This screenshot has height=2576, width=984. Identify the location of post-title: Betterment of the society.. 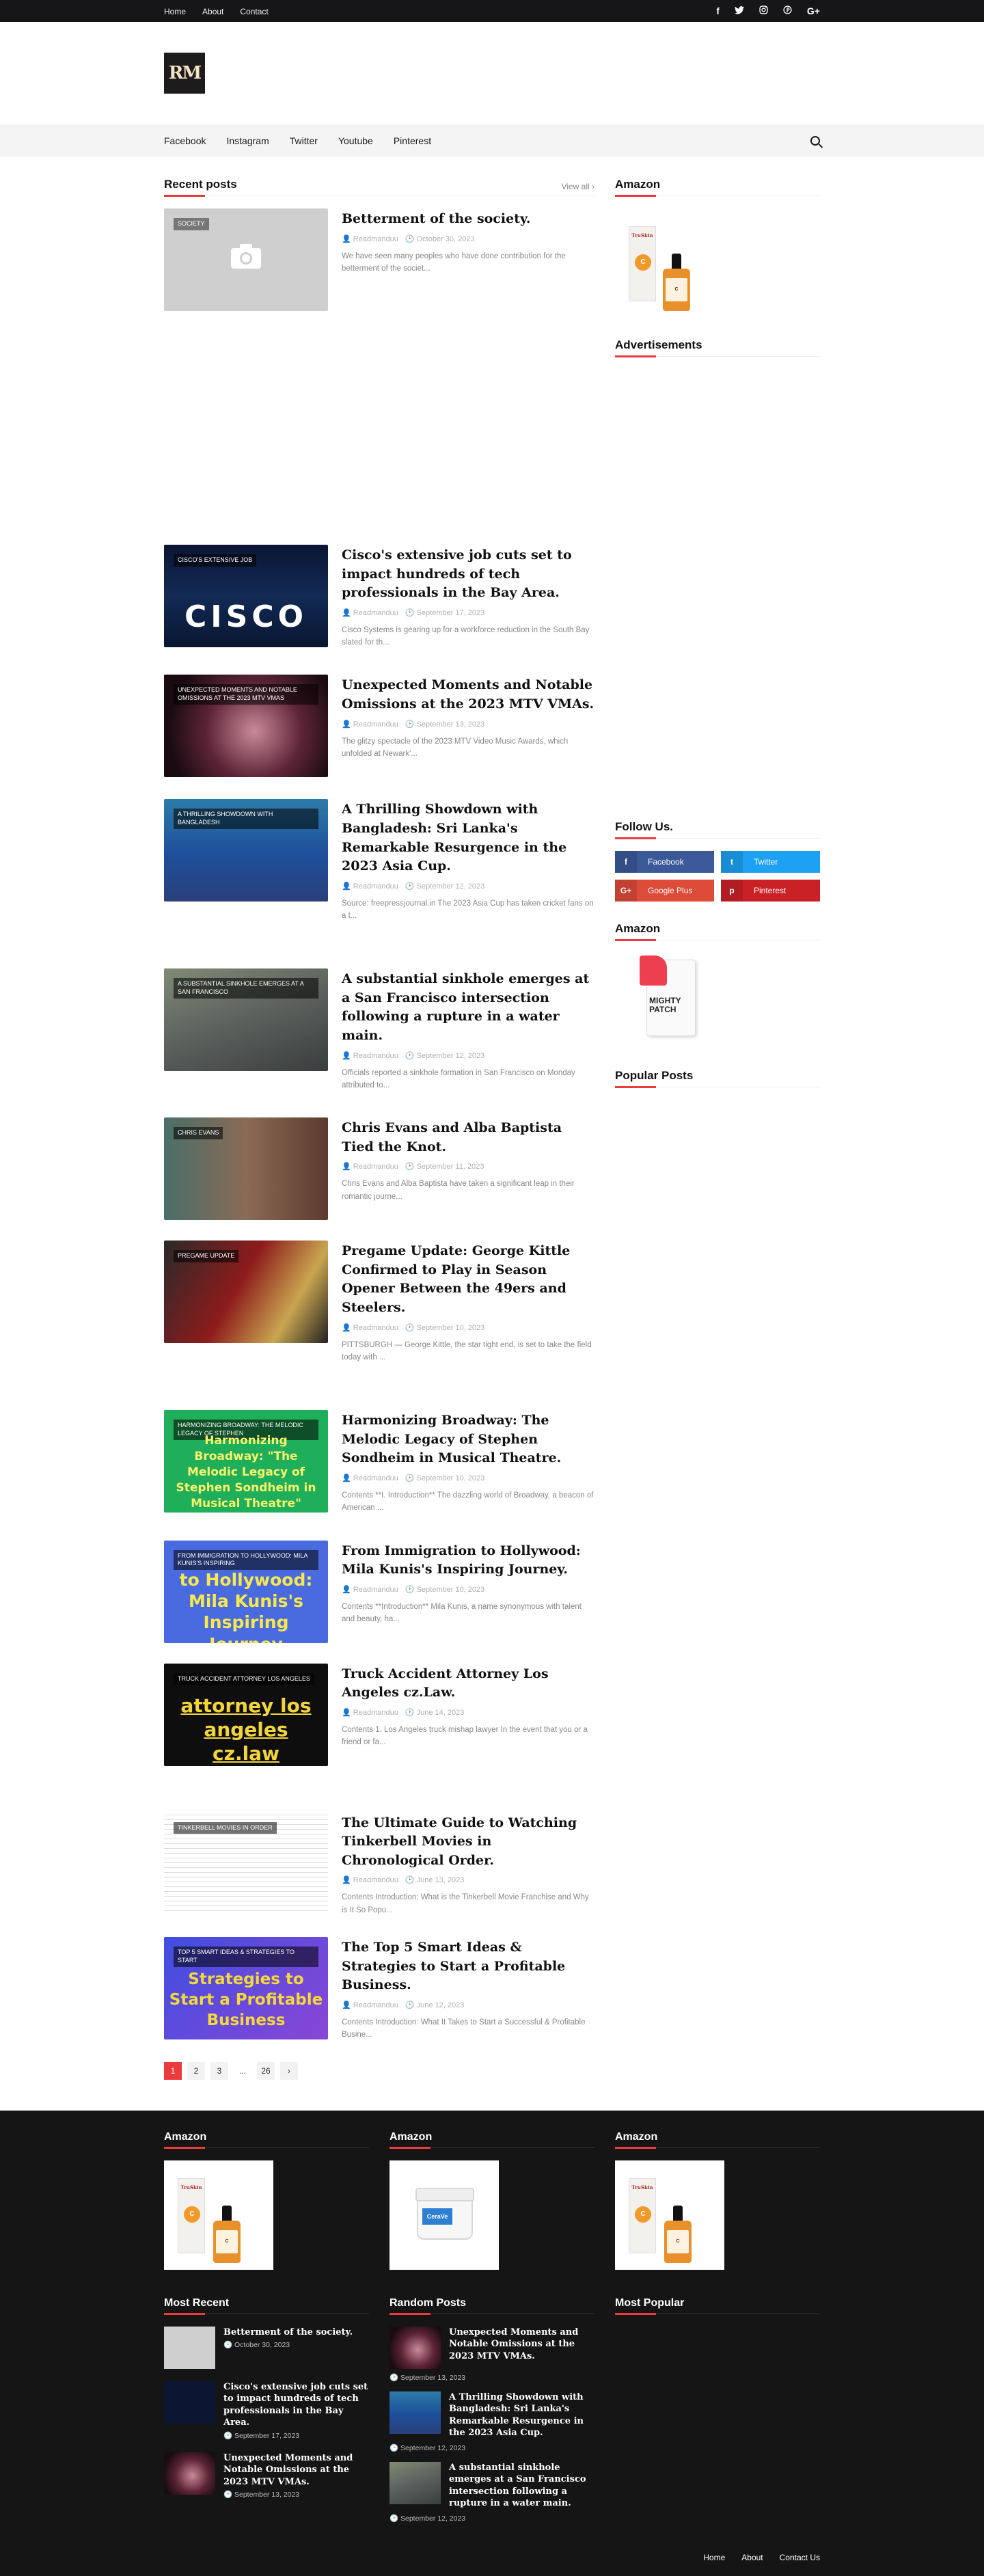
(468, 220).